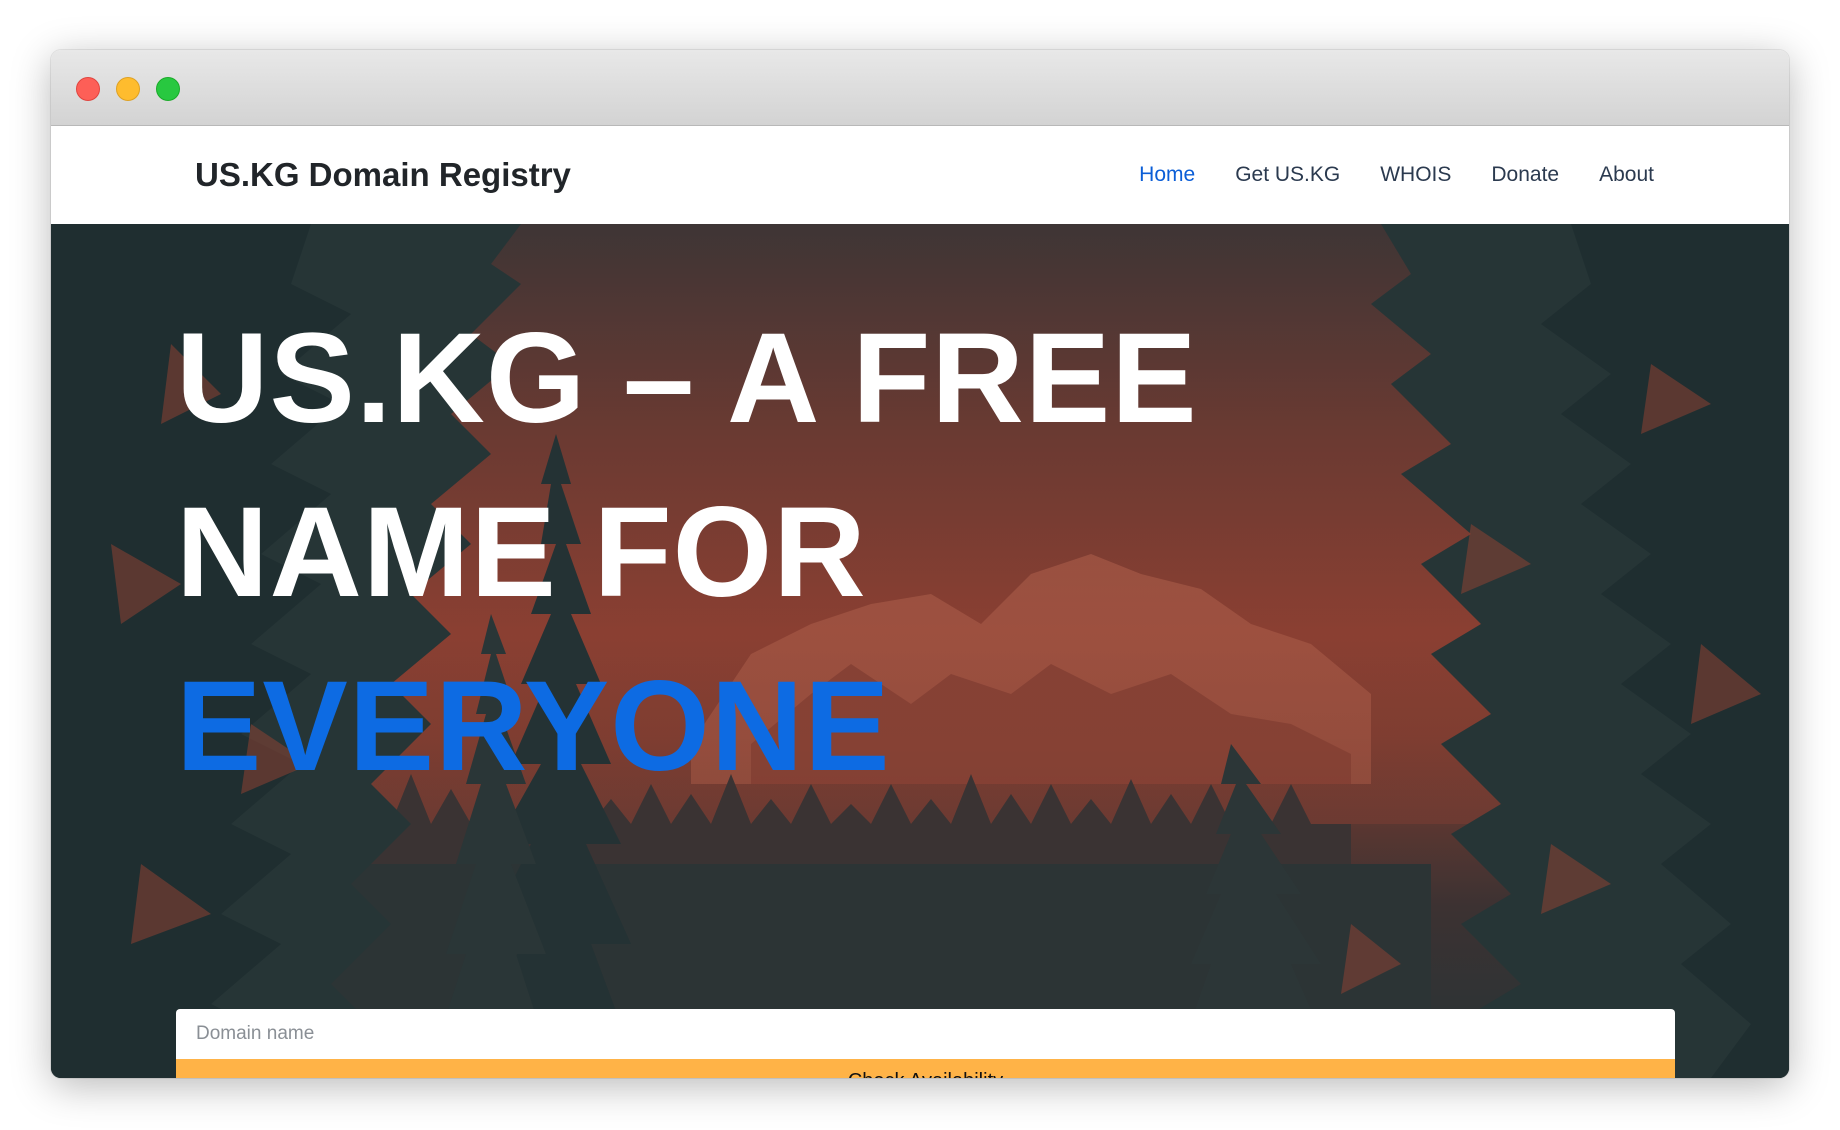  What do you see at coordinates (1376, 175) in the screenshot?
I see `nav-links: Home Get US.KG WHOIS Donate About` at bounding box center [1376, 175].